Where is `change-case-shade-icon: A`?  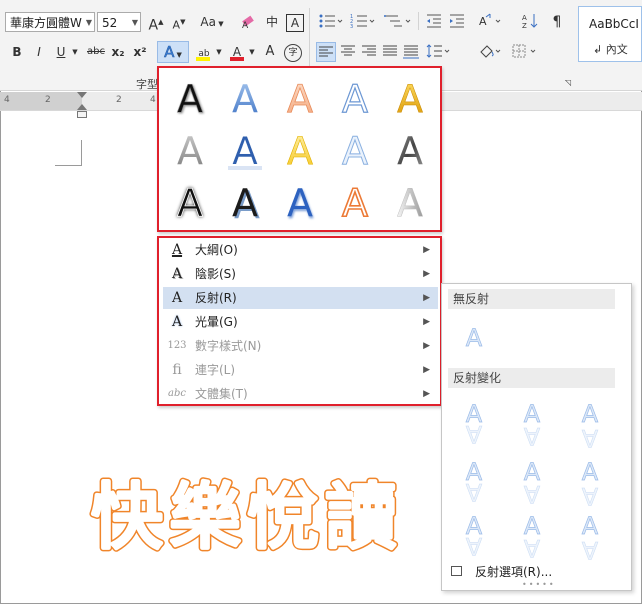
change-case-shade-icon: A is located at coordinates (270, 52).